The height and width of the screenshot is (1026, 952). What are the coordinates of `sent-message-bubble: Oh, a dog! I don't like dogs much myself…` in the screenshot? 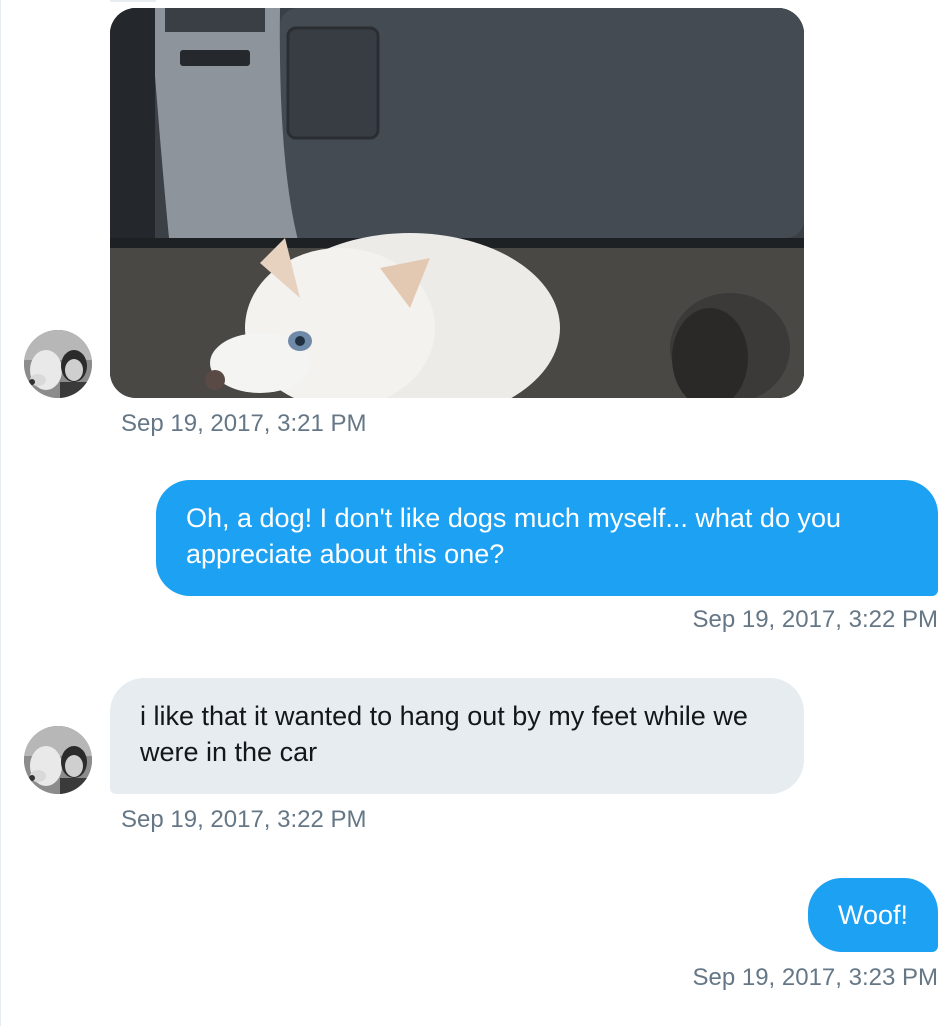 It's located at (547, 538).